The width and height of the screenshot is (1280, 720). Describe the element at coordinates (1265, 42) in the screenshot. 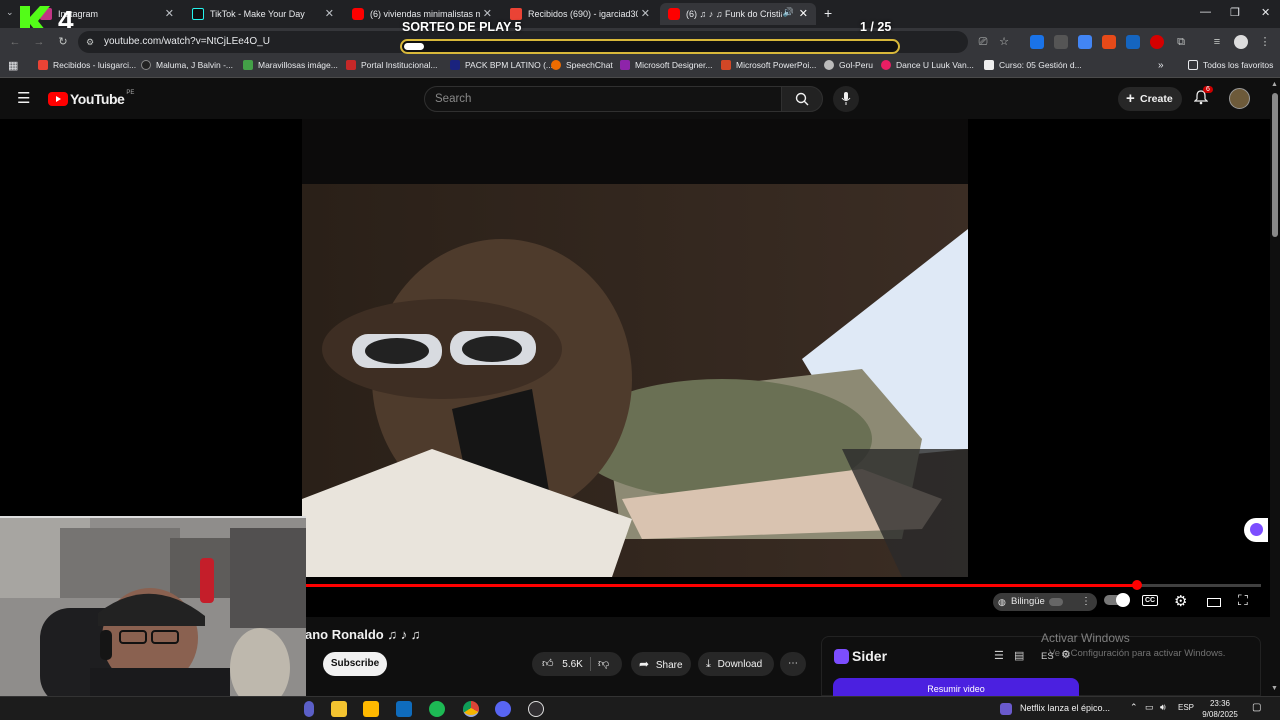

I see `chrome-menu-icon: ⋮` at that location.